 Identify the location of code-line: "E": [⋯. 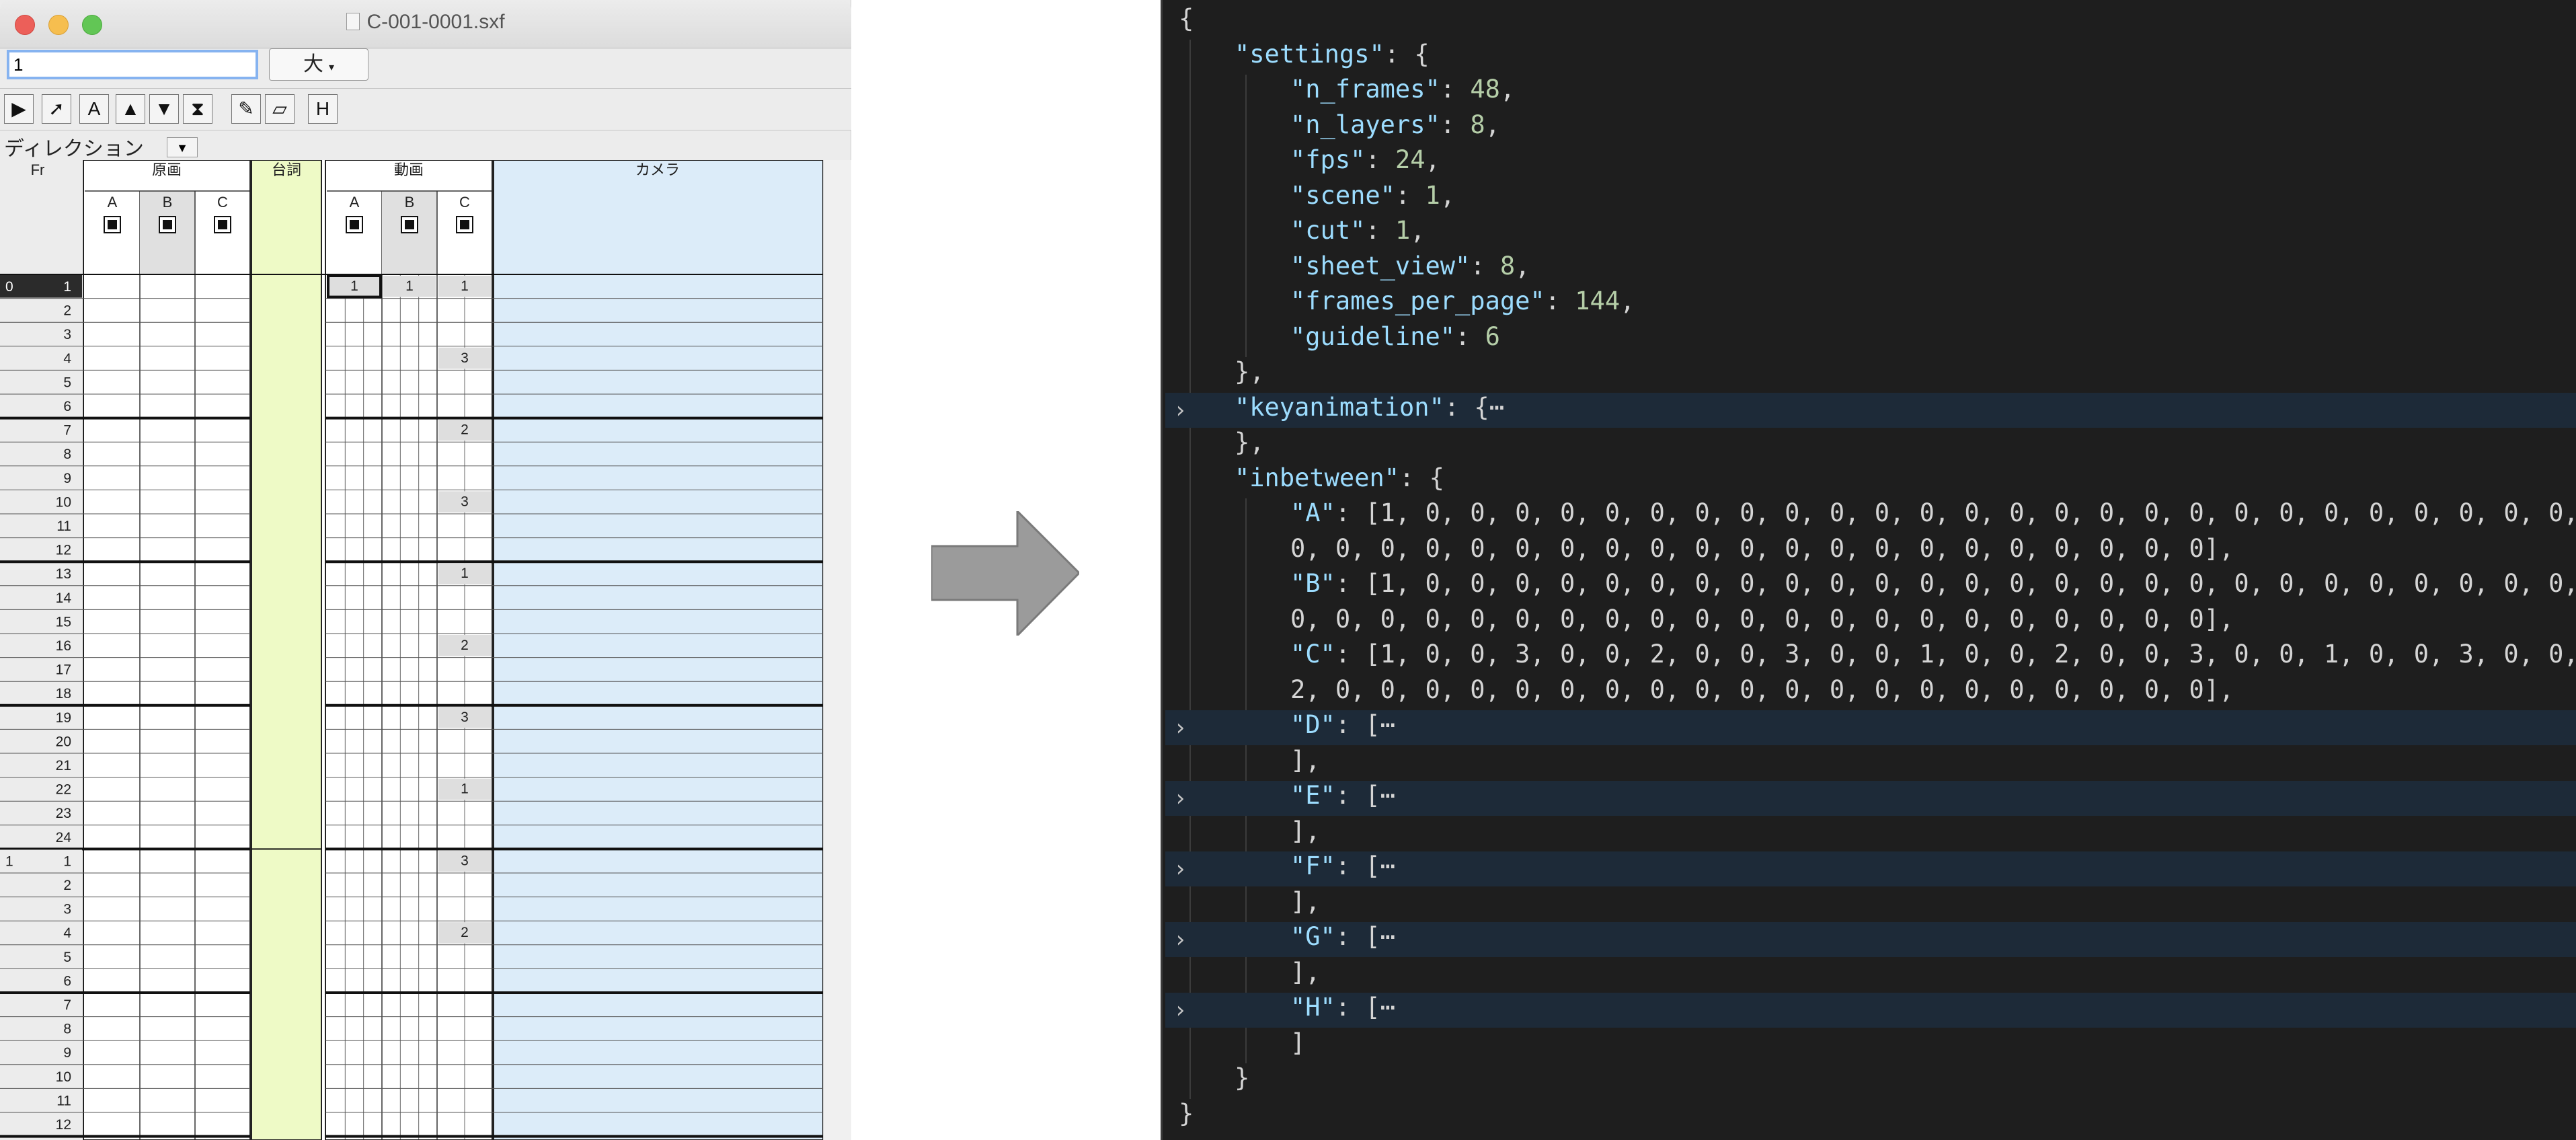
(1343, 799).